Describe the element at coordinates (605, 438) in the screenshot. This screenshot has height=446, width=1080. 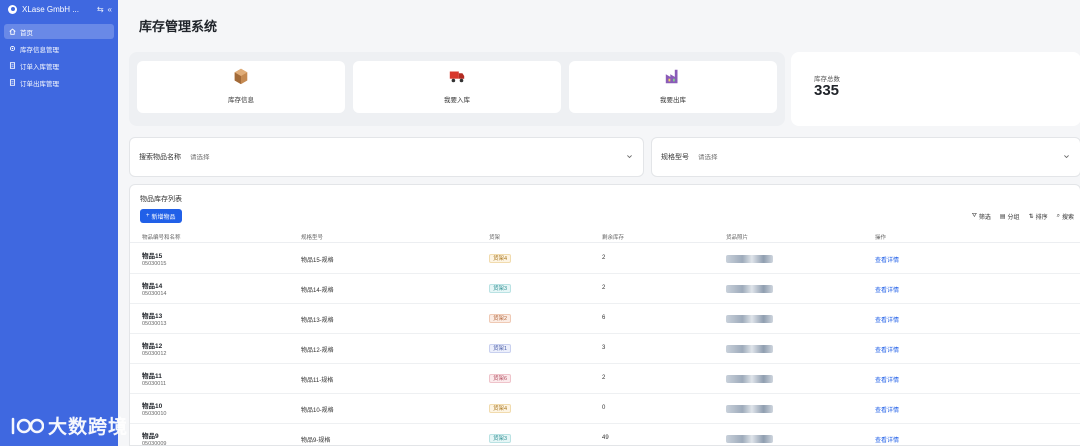
I see `item-stock: 49` at that location.